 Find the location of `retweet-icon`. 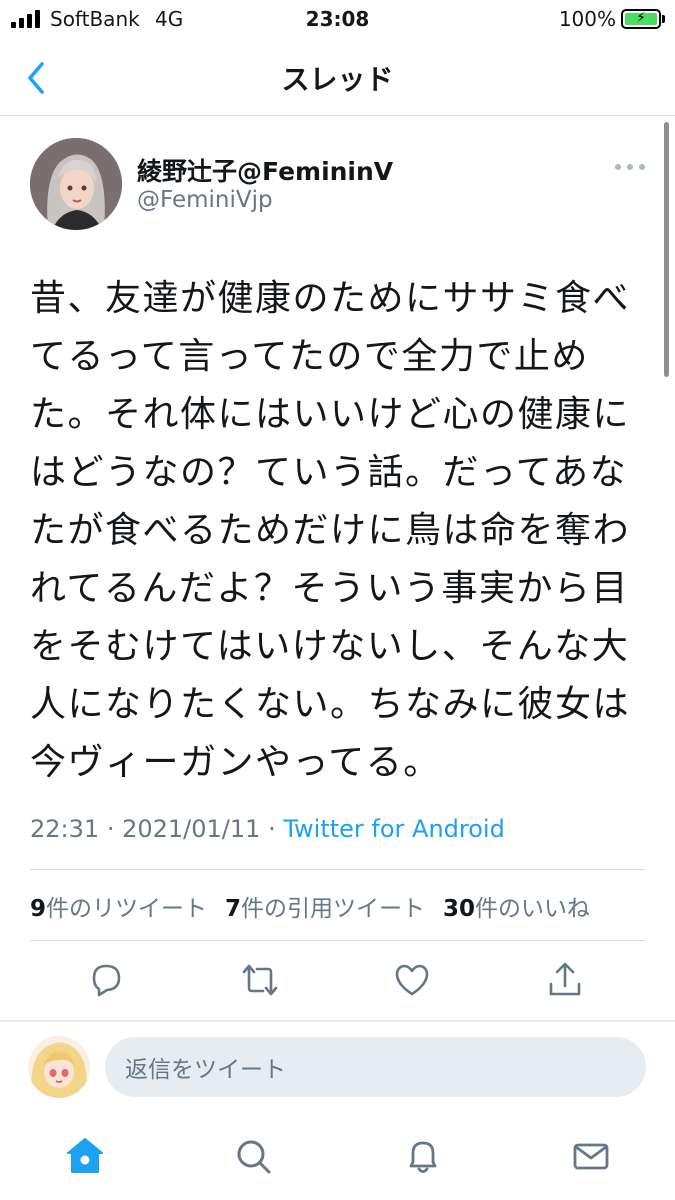

retweet-icon is located at coordinates (260, 980).